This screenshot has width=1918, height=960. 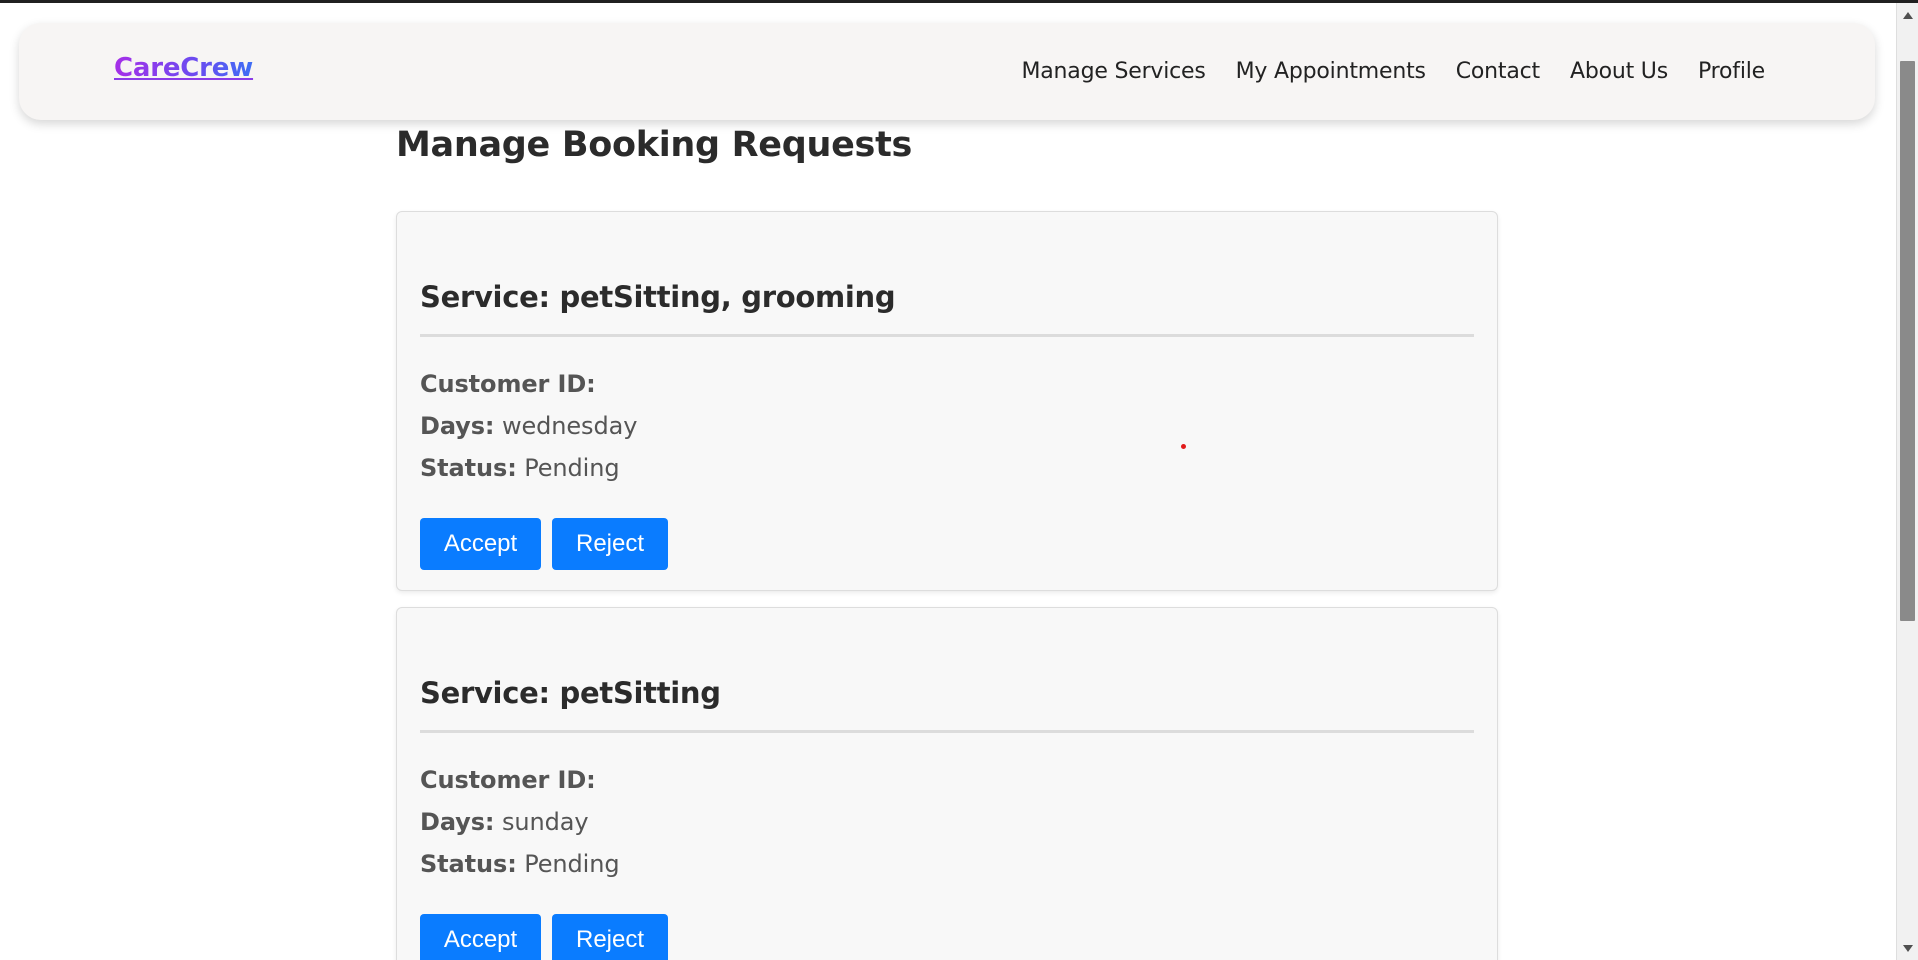 I want to click on booking-days: Days: sunday, so click(x=504, y=822).